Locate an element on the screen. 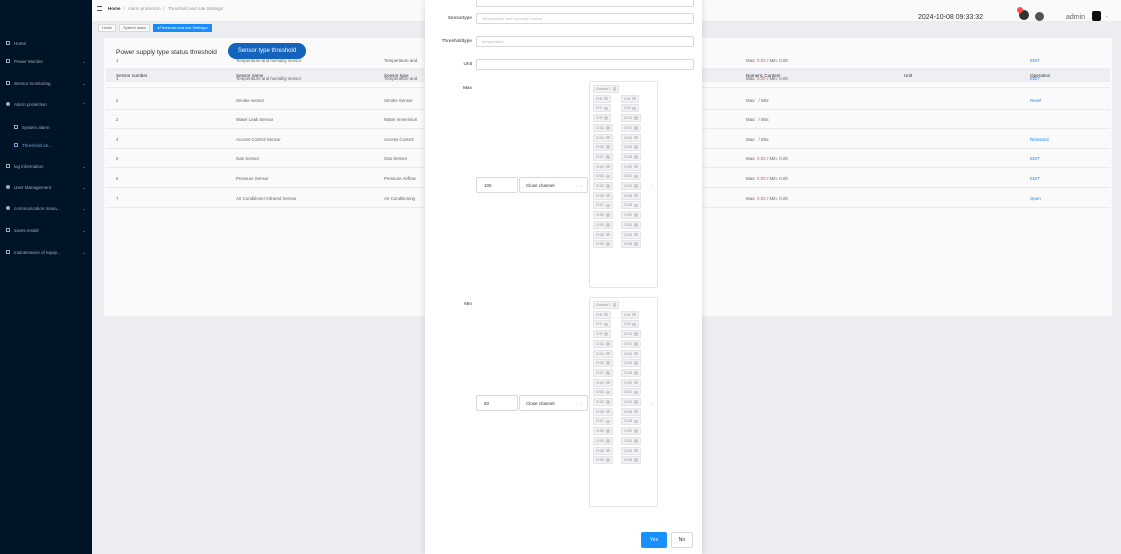 Image resolution: width=1121 pixels, height=554 pixels. max-channel-chip: CH13 is located at coordinates (603, 137).